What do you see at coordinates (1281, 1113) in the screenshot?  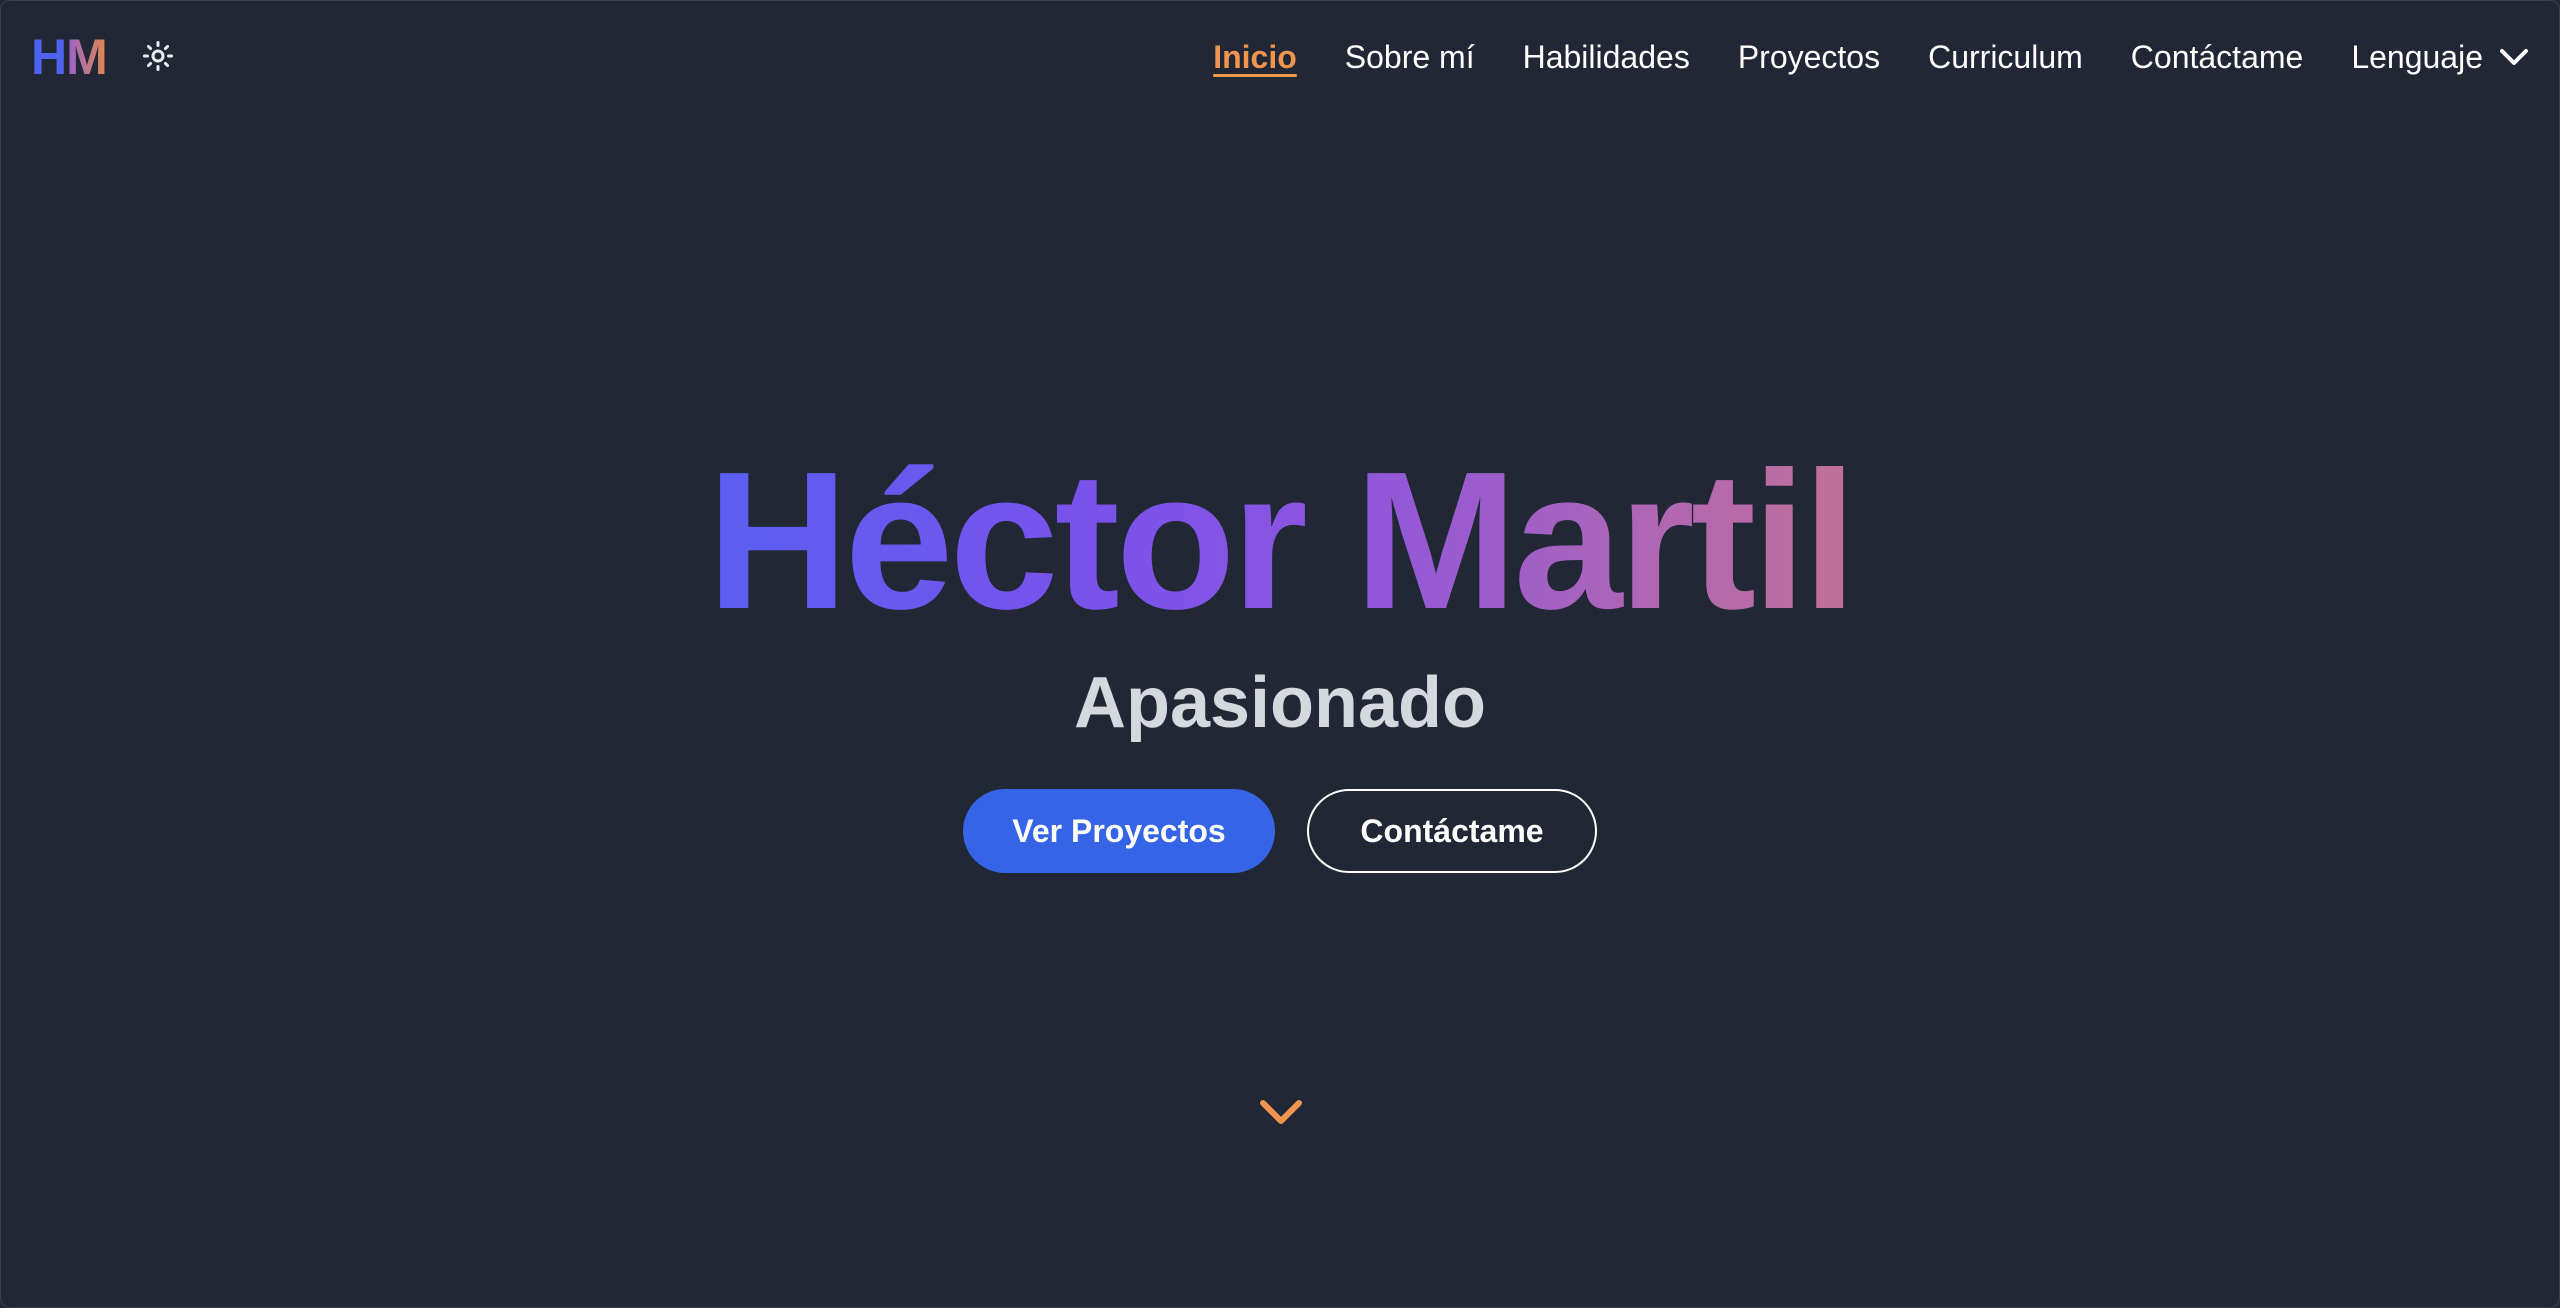 I see `chevron-down-icon` at bounding box center [1281, 1113].